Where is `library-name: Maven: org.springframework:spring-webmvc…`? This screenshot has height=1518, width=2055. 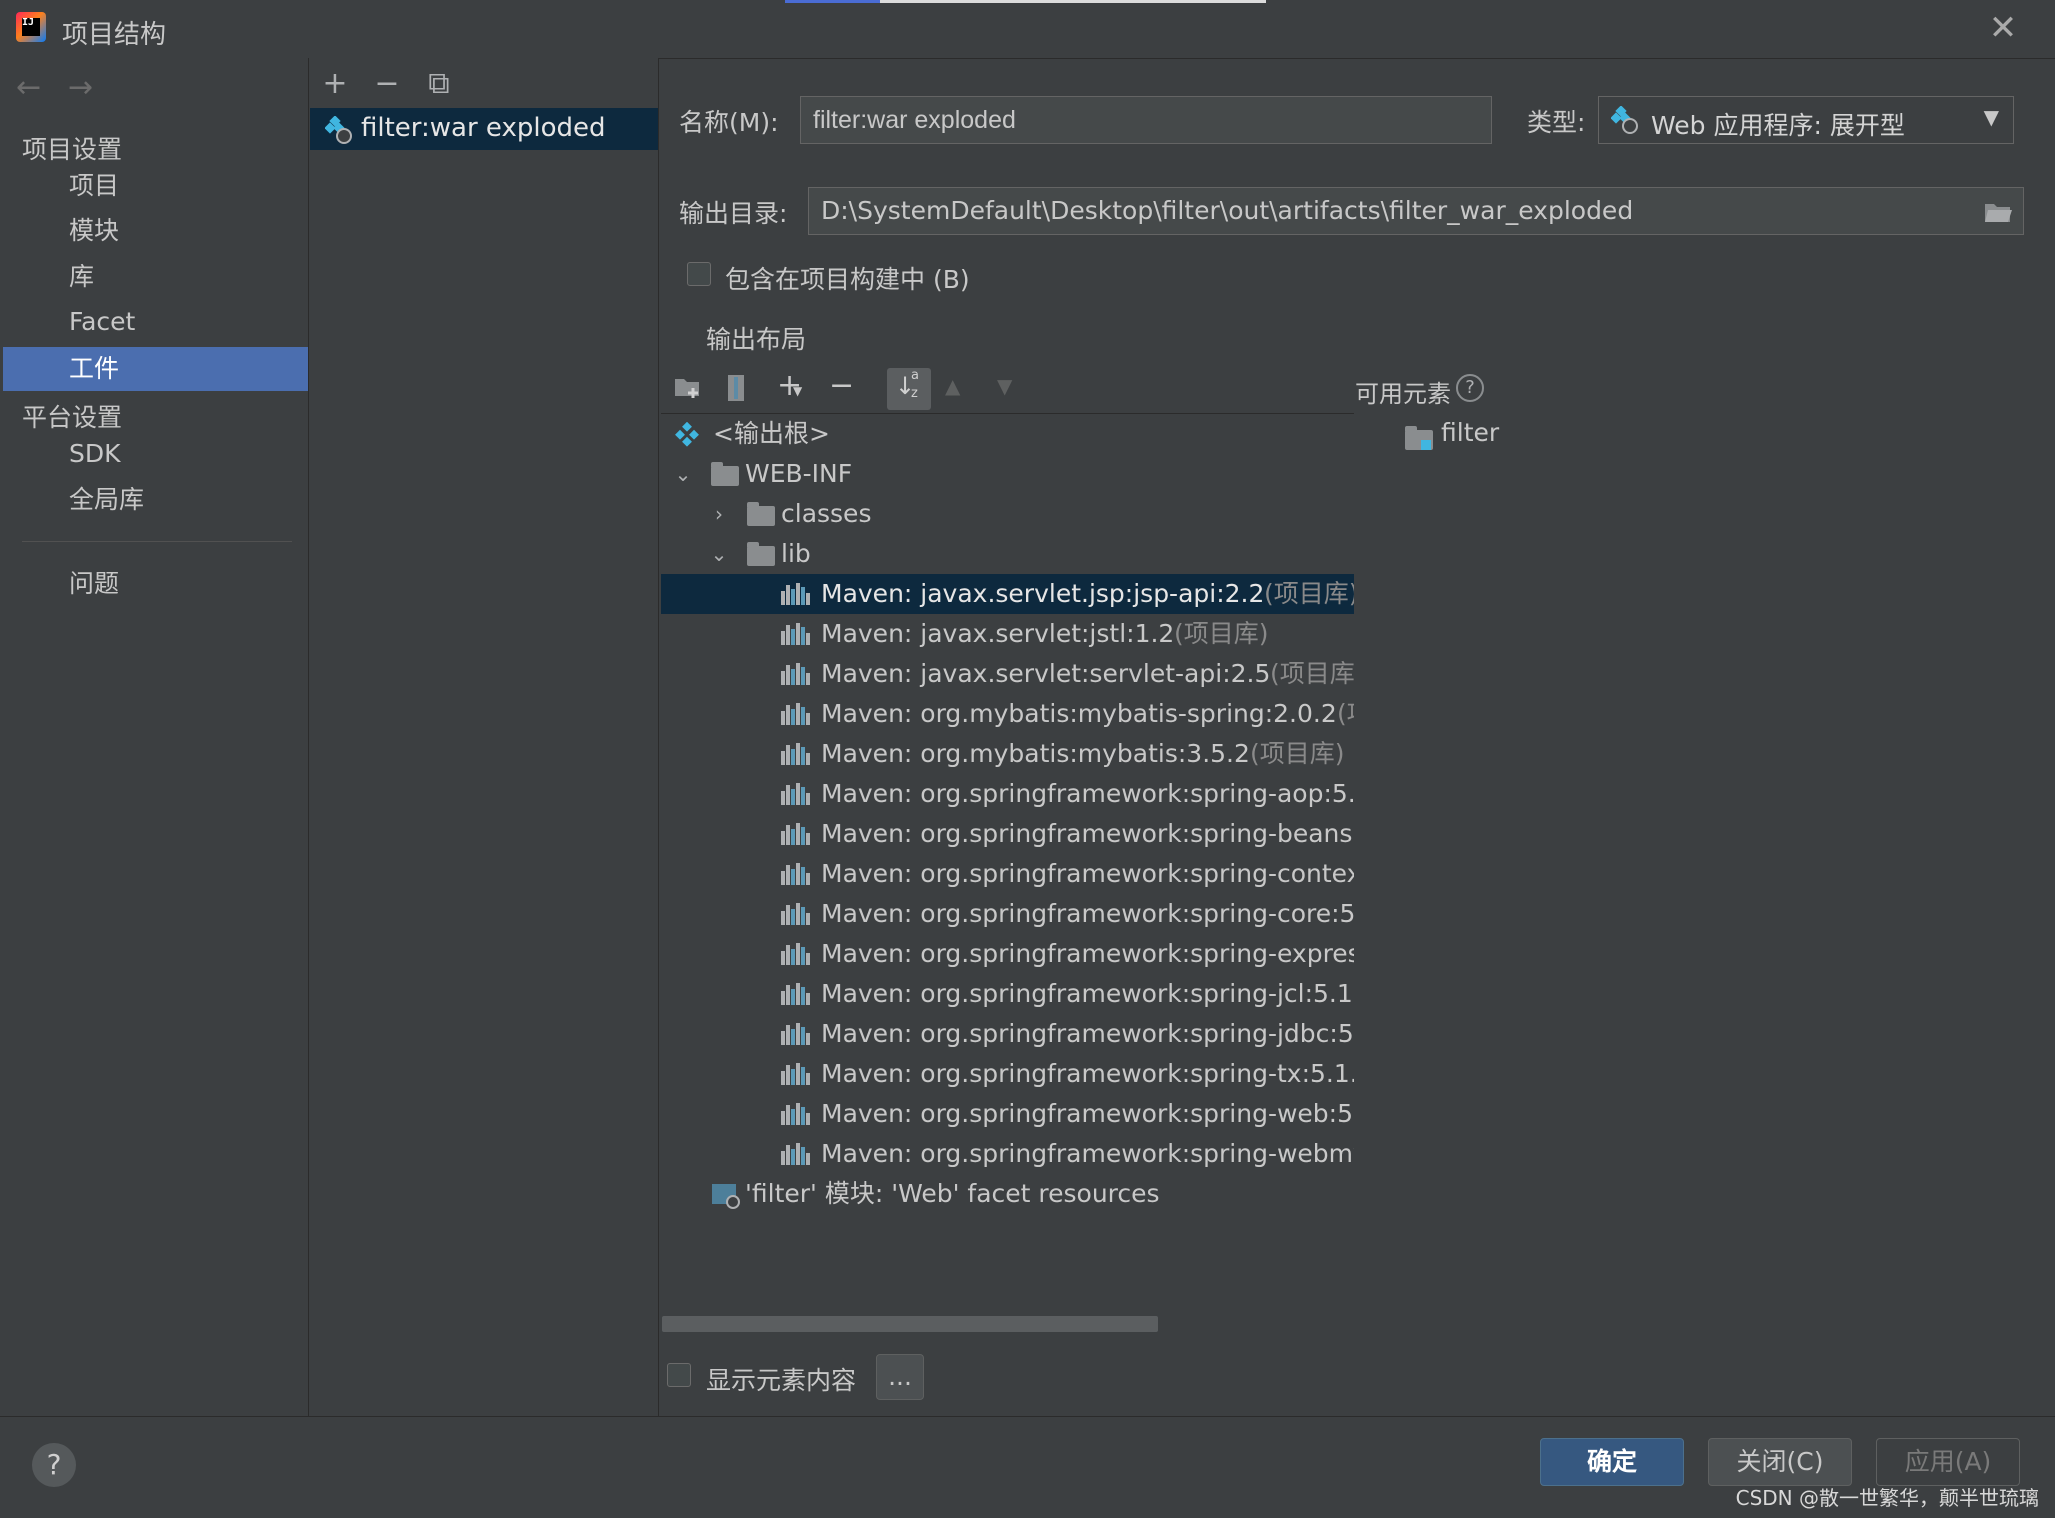 library-name: Maven: org.springframework:spring-webmvc… is located at coordinates (1087, 1153).